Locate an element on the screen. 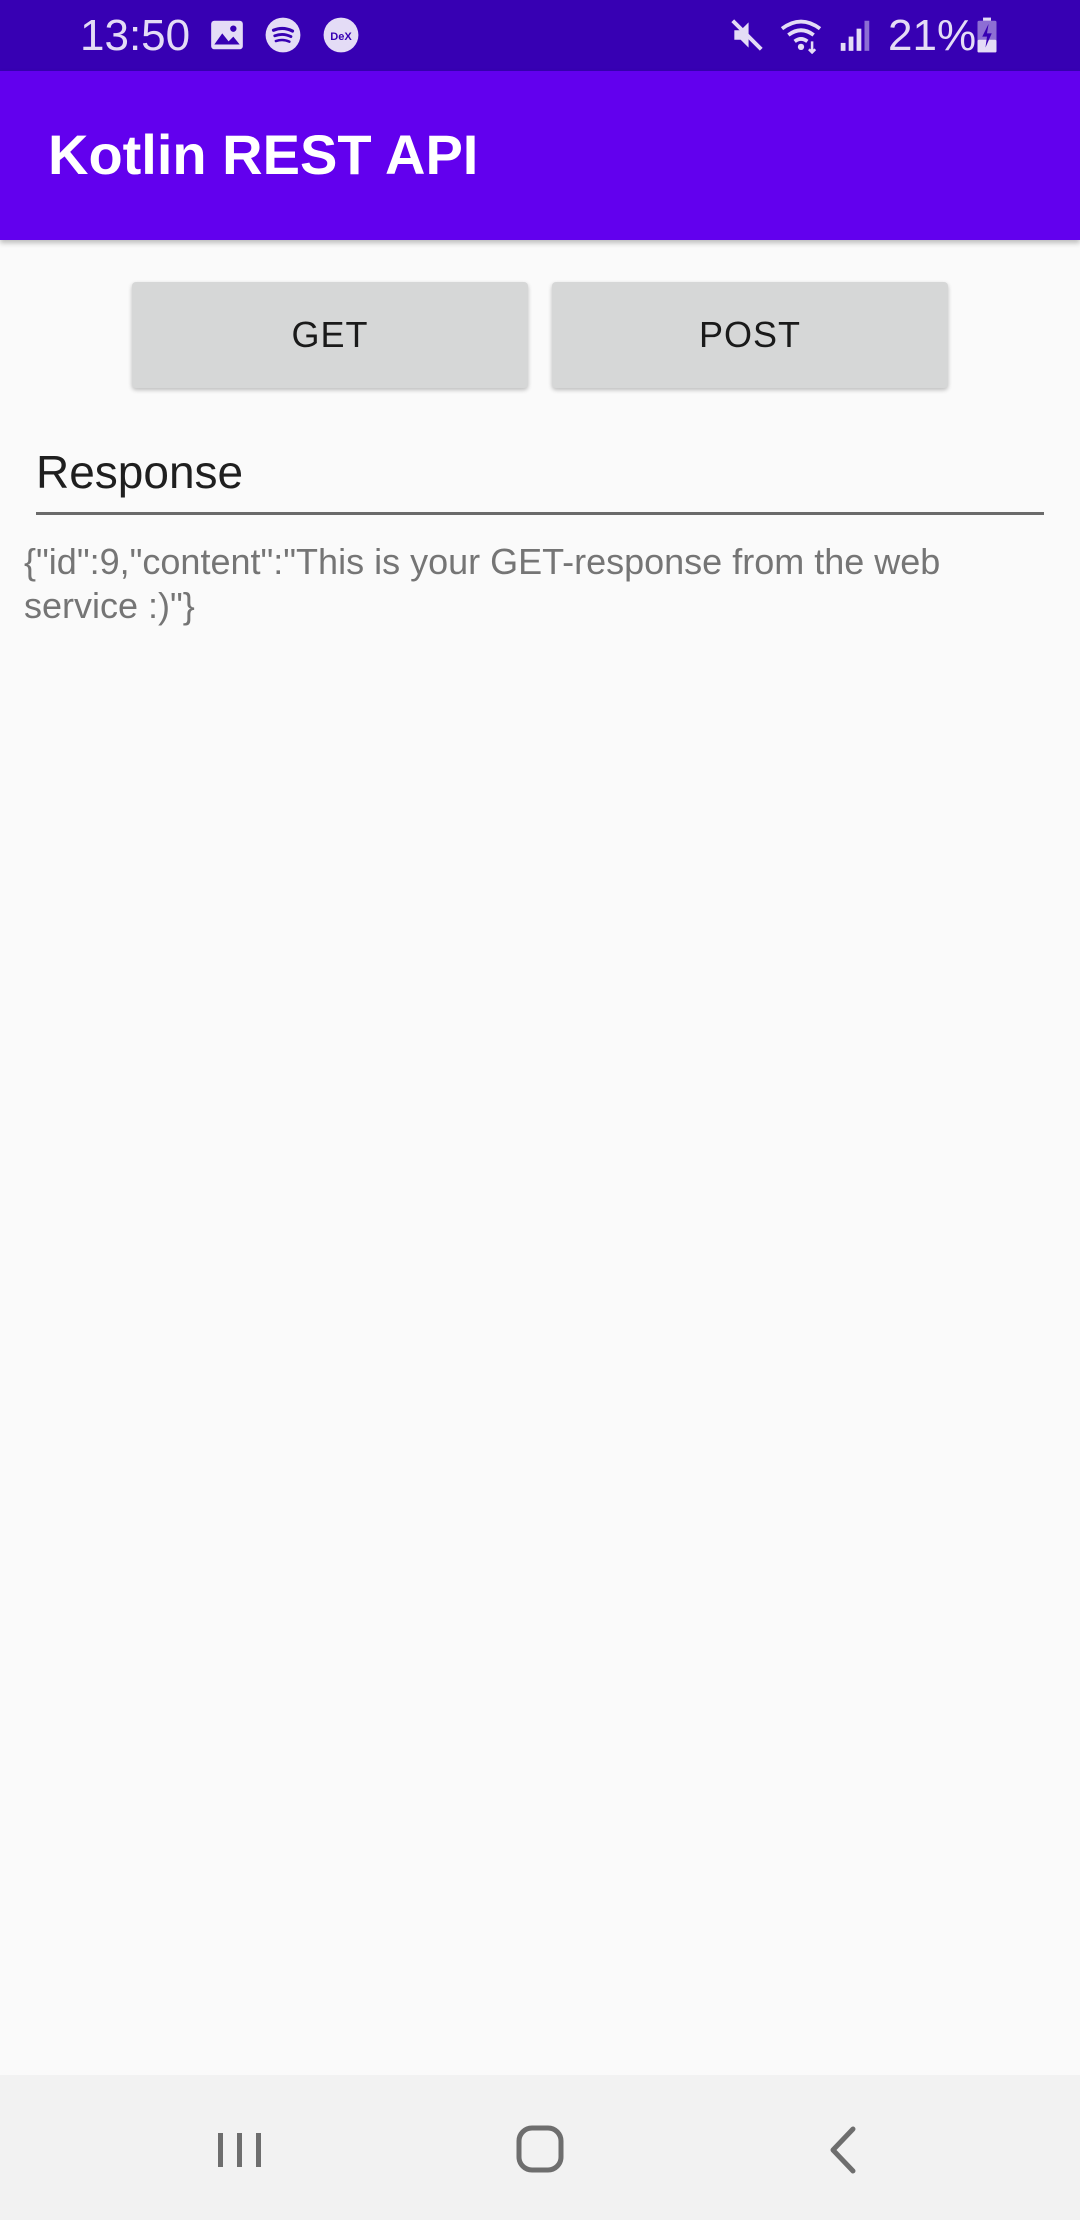  response-field: Response is located at coordinates (540, 477).